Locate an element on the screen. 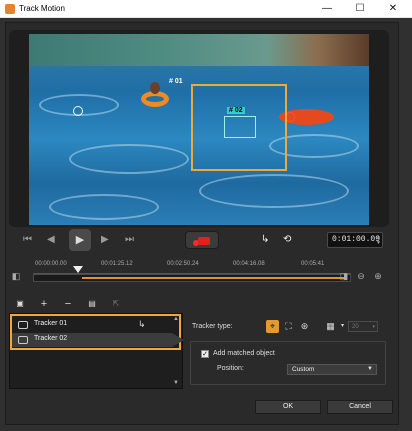  matched-object-group: ✓ Add matched object Position: Custom ▼ is located at coordinates (288, 363).